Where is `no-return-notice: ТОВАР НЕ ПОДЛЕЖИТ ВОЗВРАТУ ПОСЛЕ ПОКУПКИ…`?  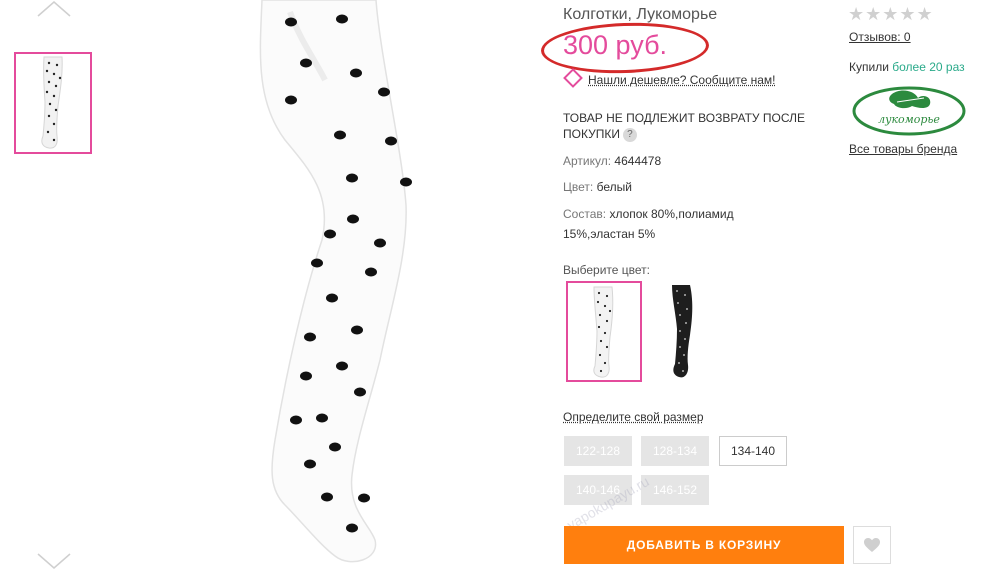
no-return-notice: ТОВАР НЕ ПОДЛЕЖИТ ВОЗВРАТУ ПОСЛЕ ПОКУПКИ… is located at coordinates (693, 126).